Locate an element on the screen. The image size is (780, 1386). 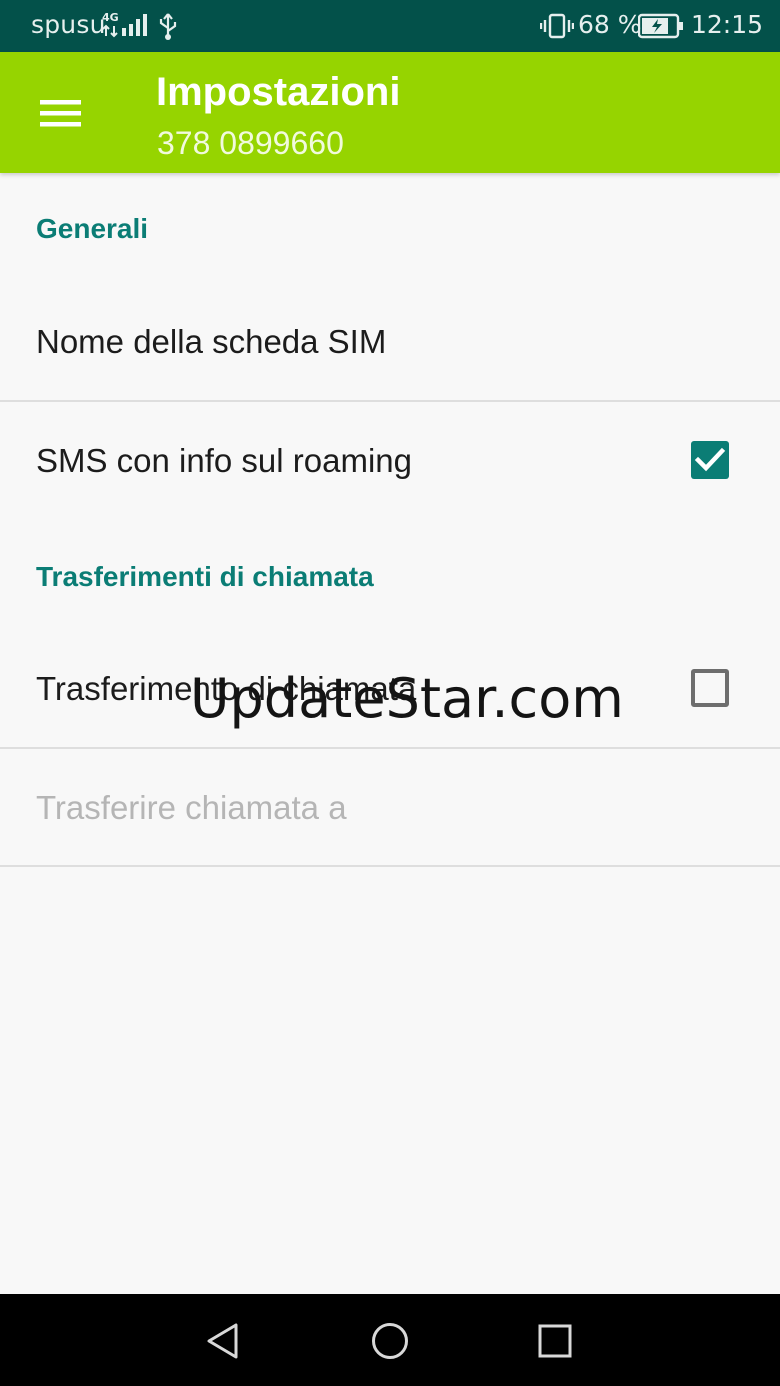
menu-button is located at coordinates (60, 112).